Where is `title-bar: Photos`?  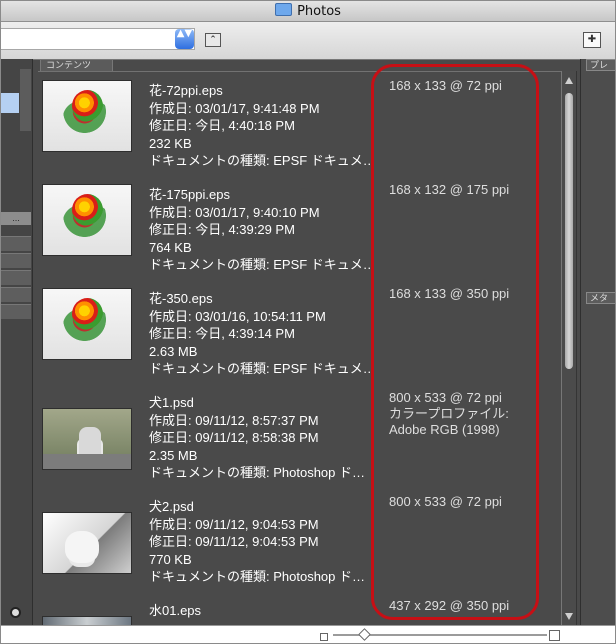 title-bar: Photos is located at coordinates (308, 11).